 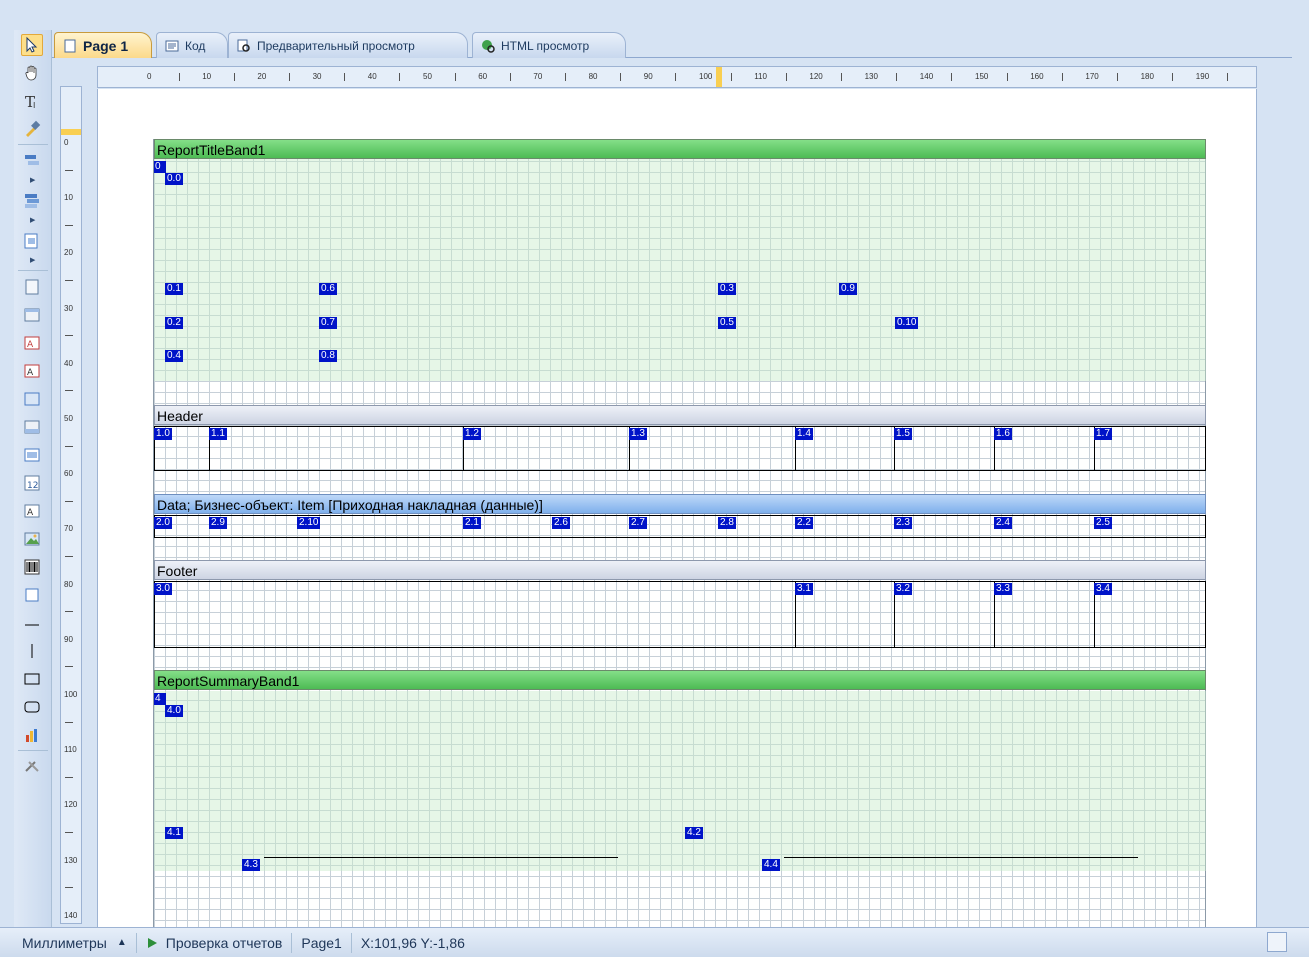 What do you see at coordinates (32, 45) in the screenshot?
I see `pointer-tool-icon` at bounding box center [32, 45].